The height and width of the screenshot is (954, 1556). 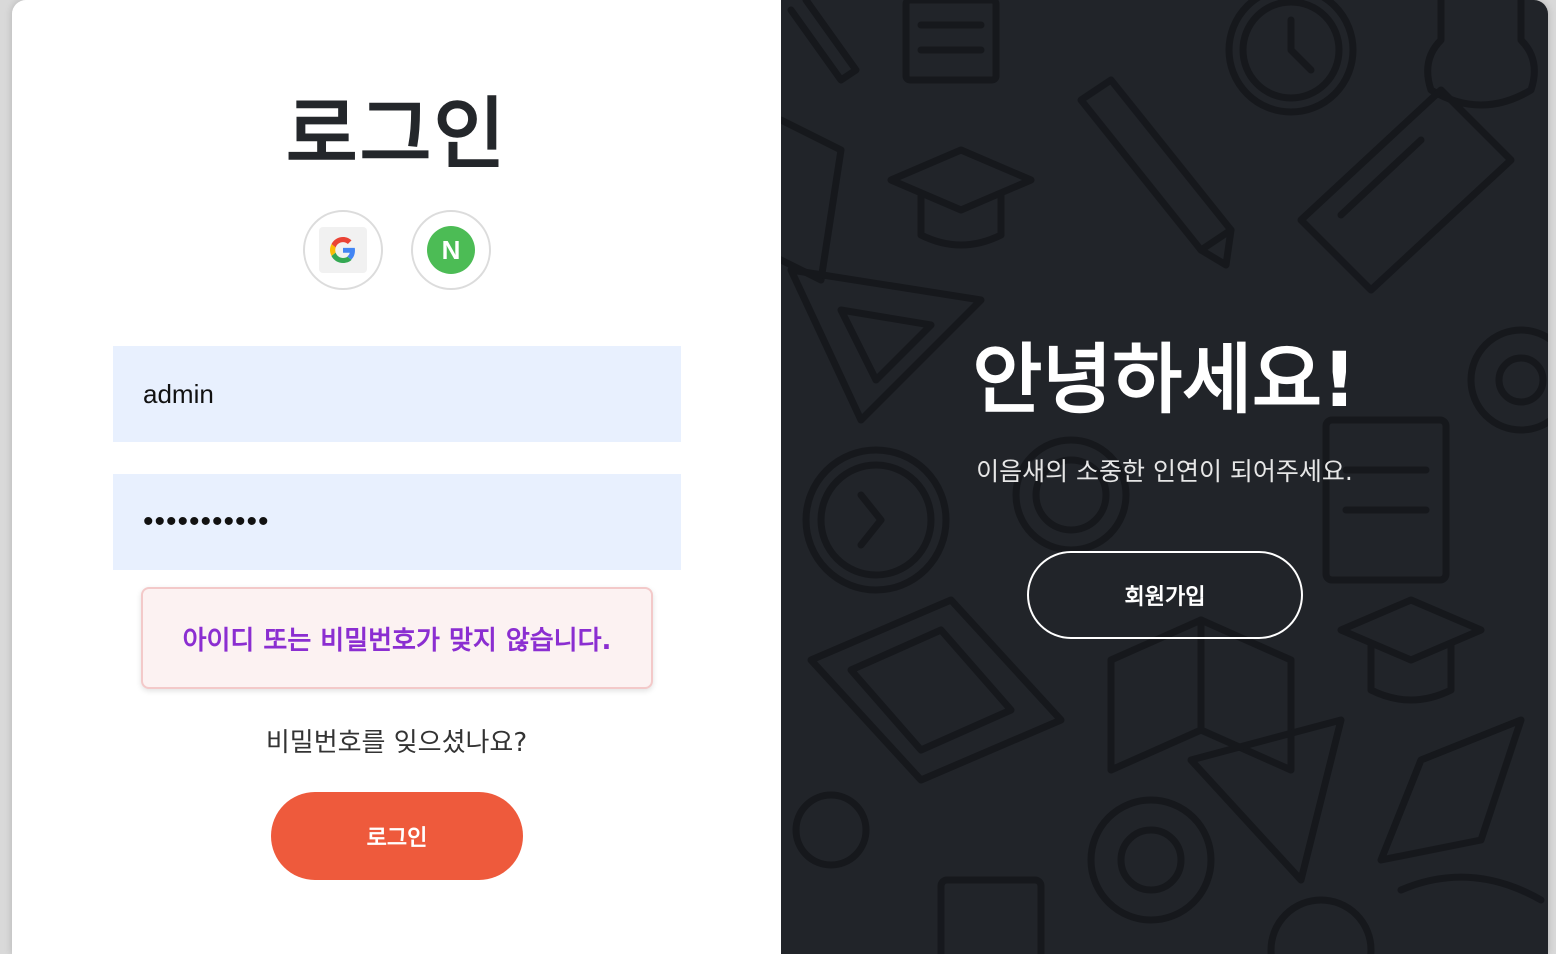 I want to click on login-button: 로그인, so click(x=397, y=836).